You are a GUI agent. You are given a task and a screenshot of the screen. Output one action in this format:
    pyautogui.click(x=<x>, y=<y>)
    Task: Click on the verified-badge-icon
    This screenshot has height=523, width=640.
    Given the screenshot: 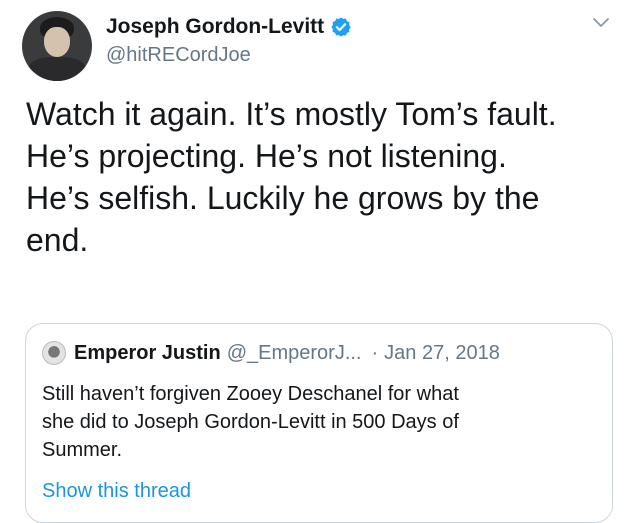 What is the action you would take?
    pyautogui.click(x=341, y=27)
    